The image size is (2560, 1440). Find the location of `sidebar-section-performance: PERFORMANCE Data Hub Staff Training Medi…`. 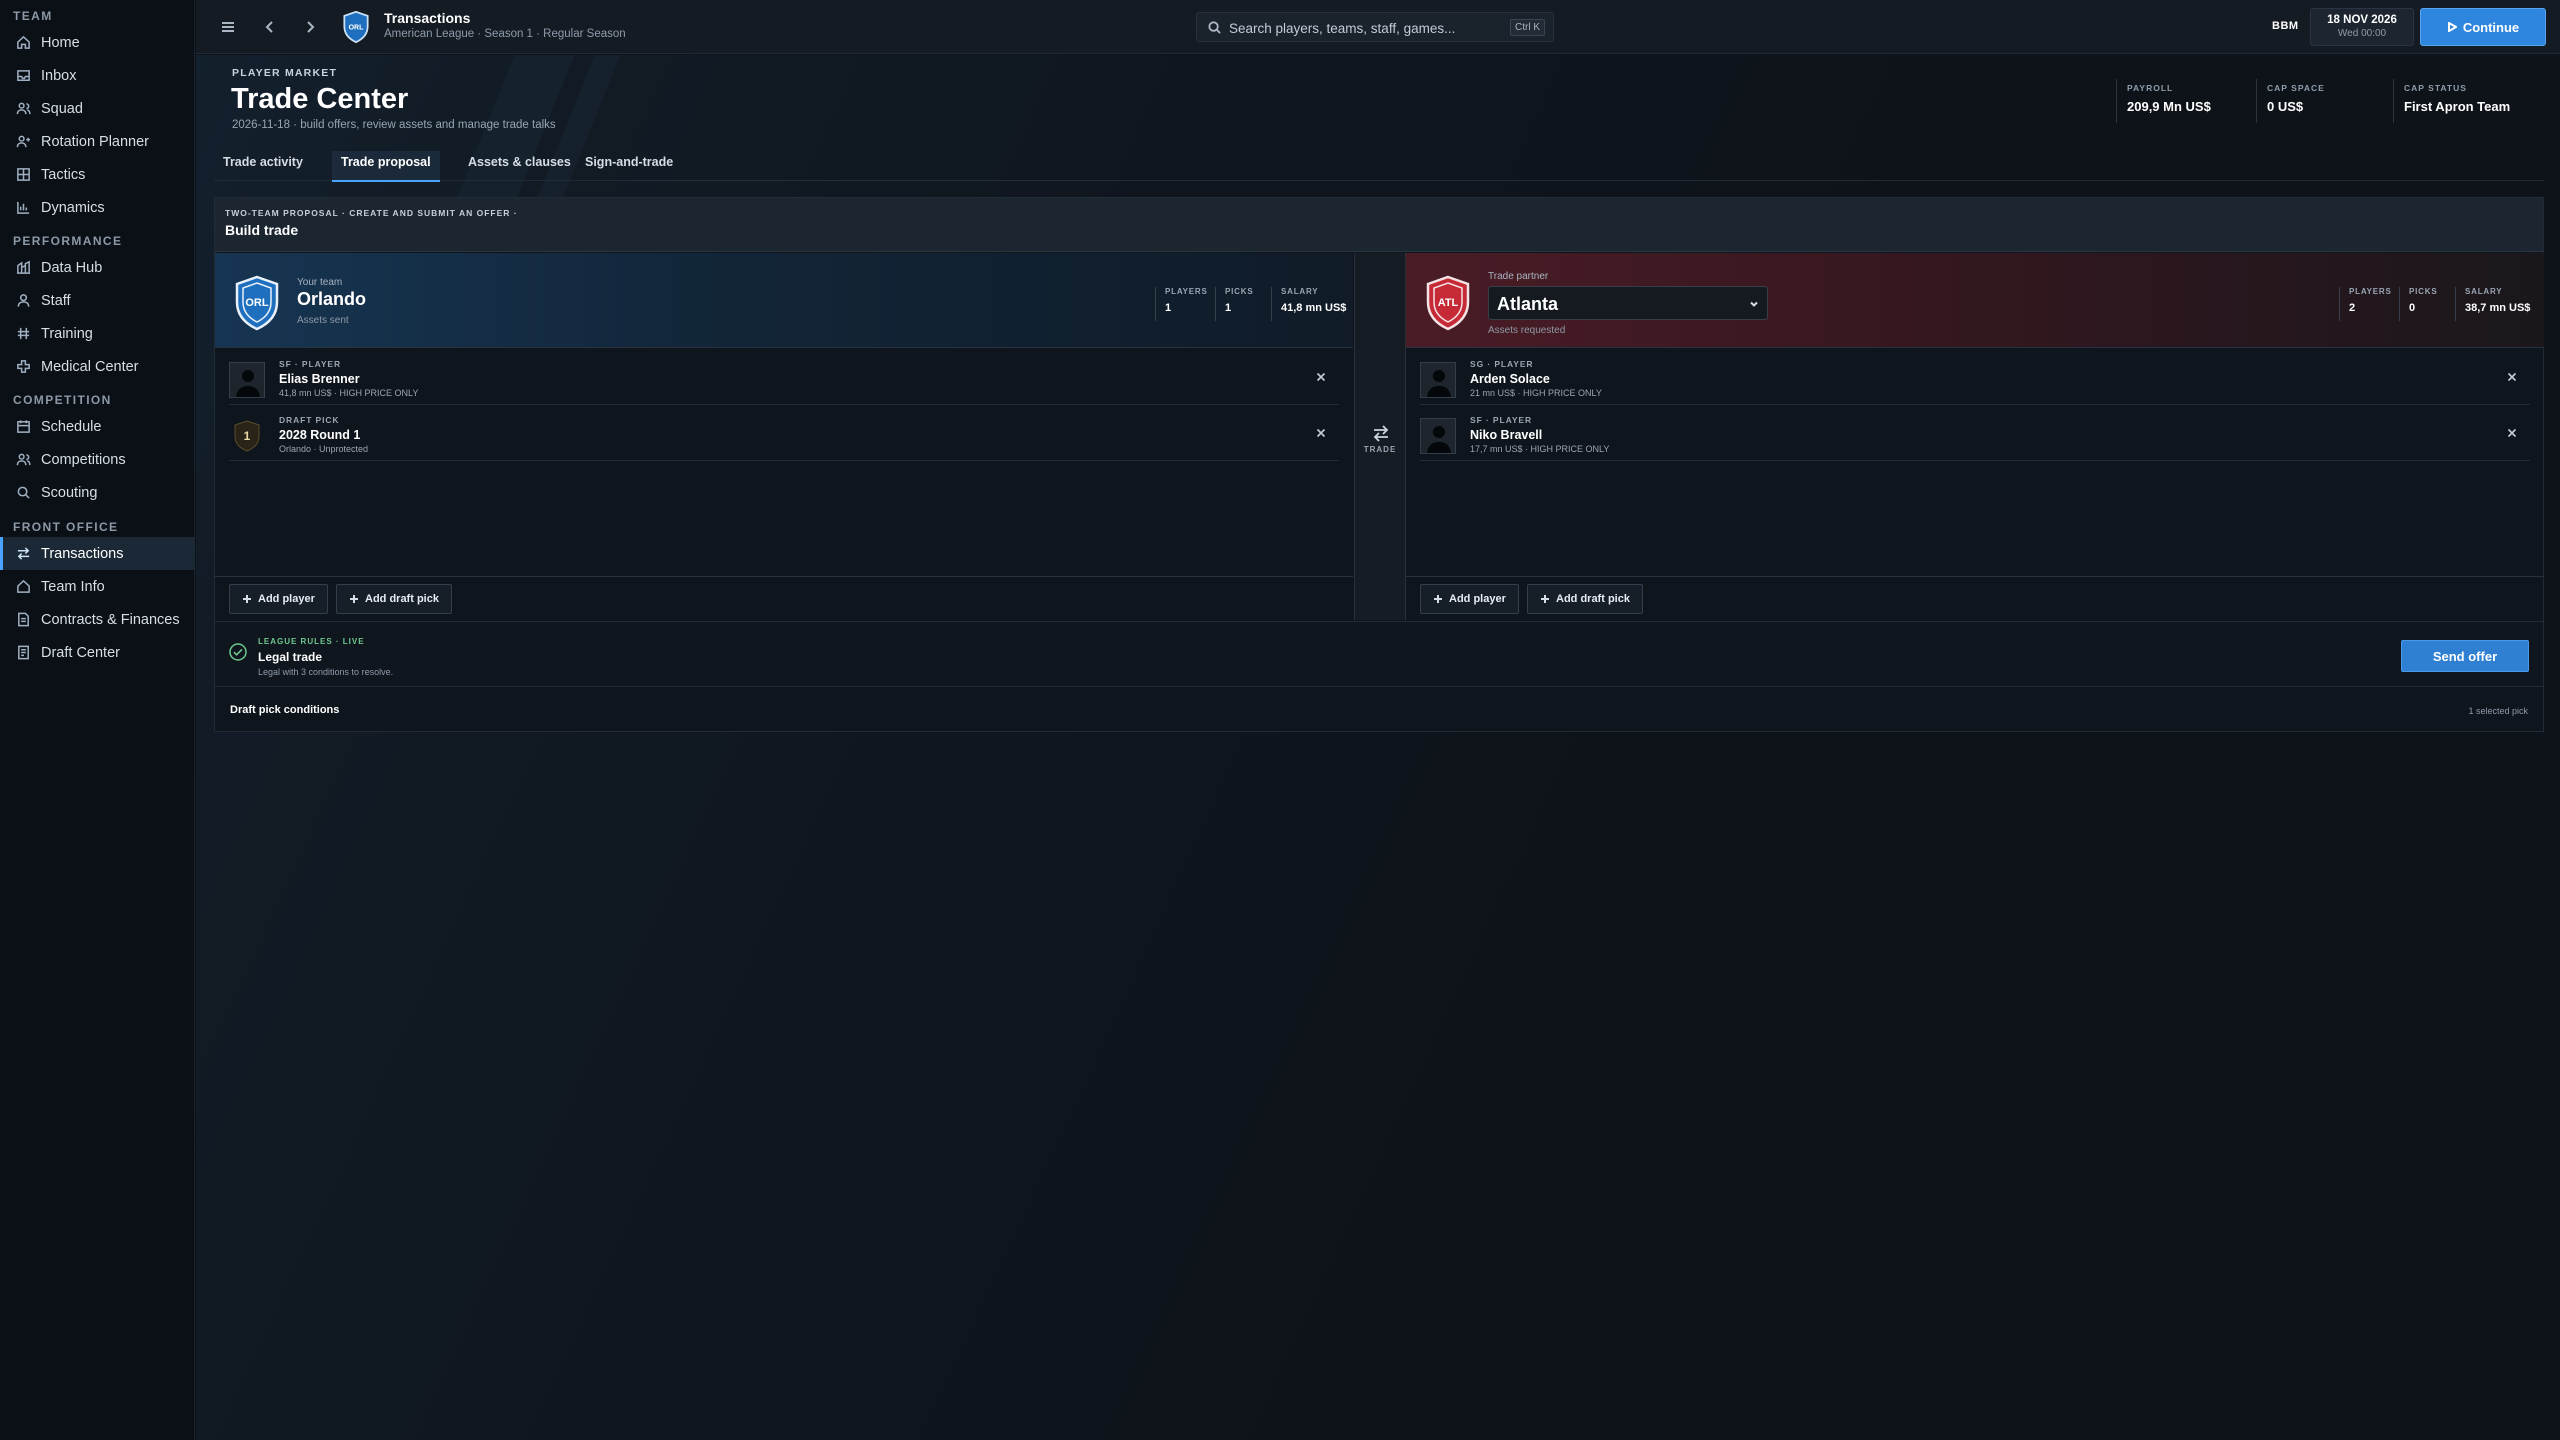

sidebar-section-performance: PERFORMANCE Data Hub Staff Training Medi… is located at coordinates (97, 307).